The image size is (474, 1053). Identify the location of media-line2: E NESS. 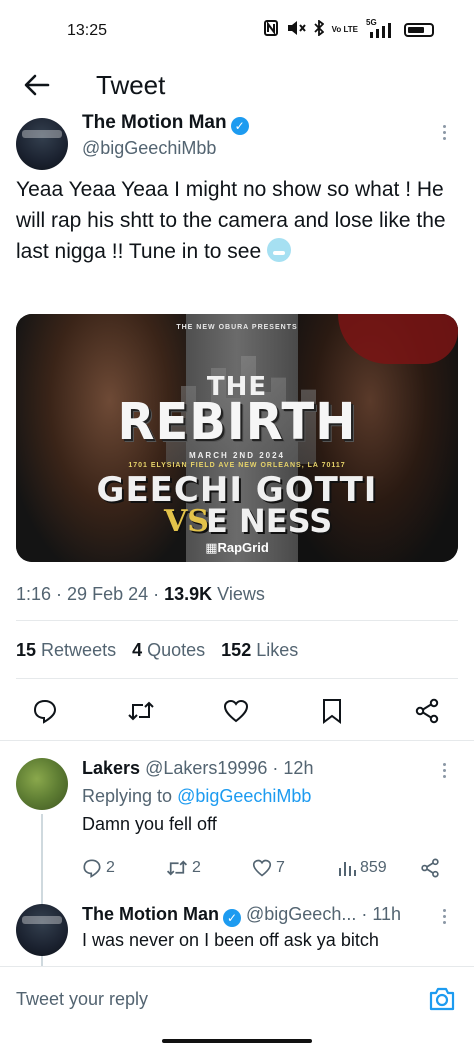
(269, 521).